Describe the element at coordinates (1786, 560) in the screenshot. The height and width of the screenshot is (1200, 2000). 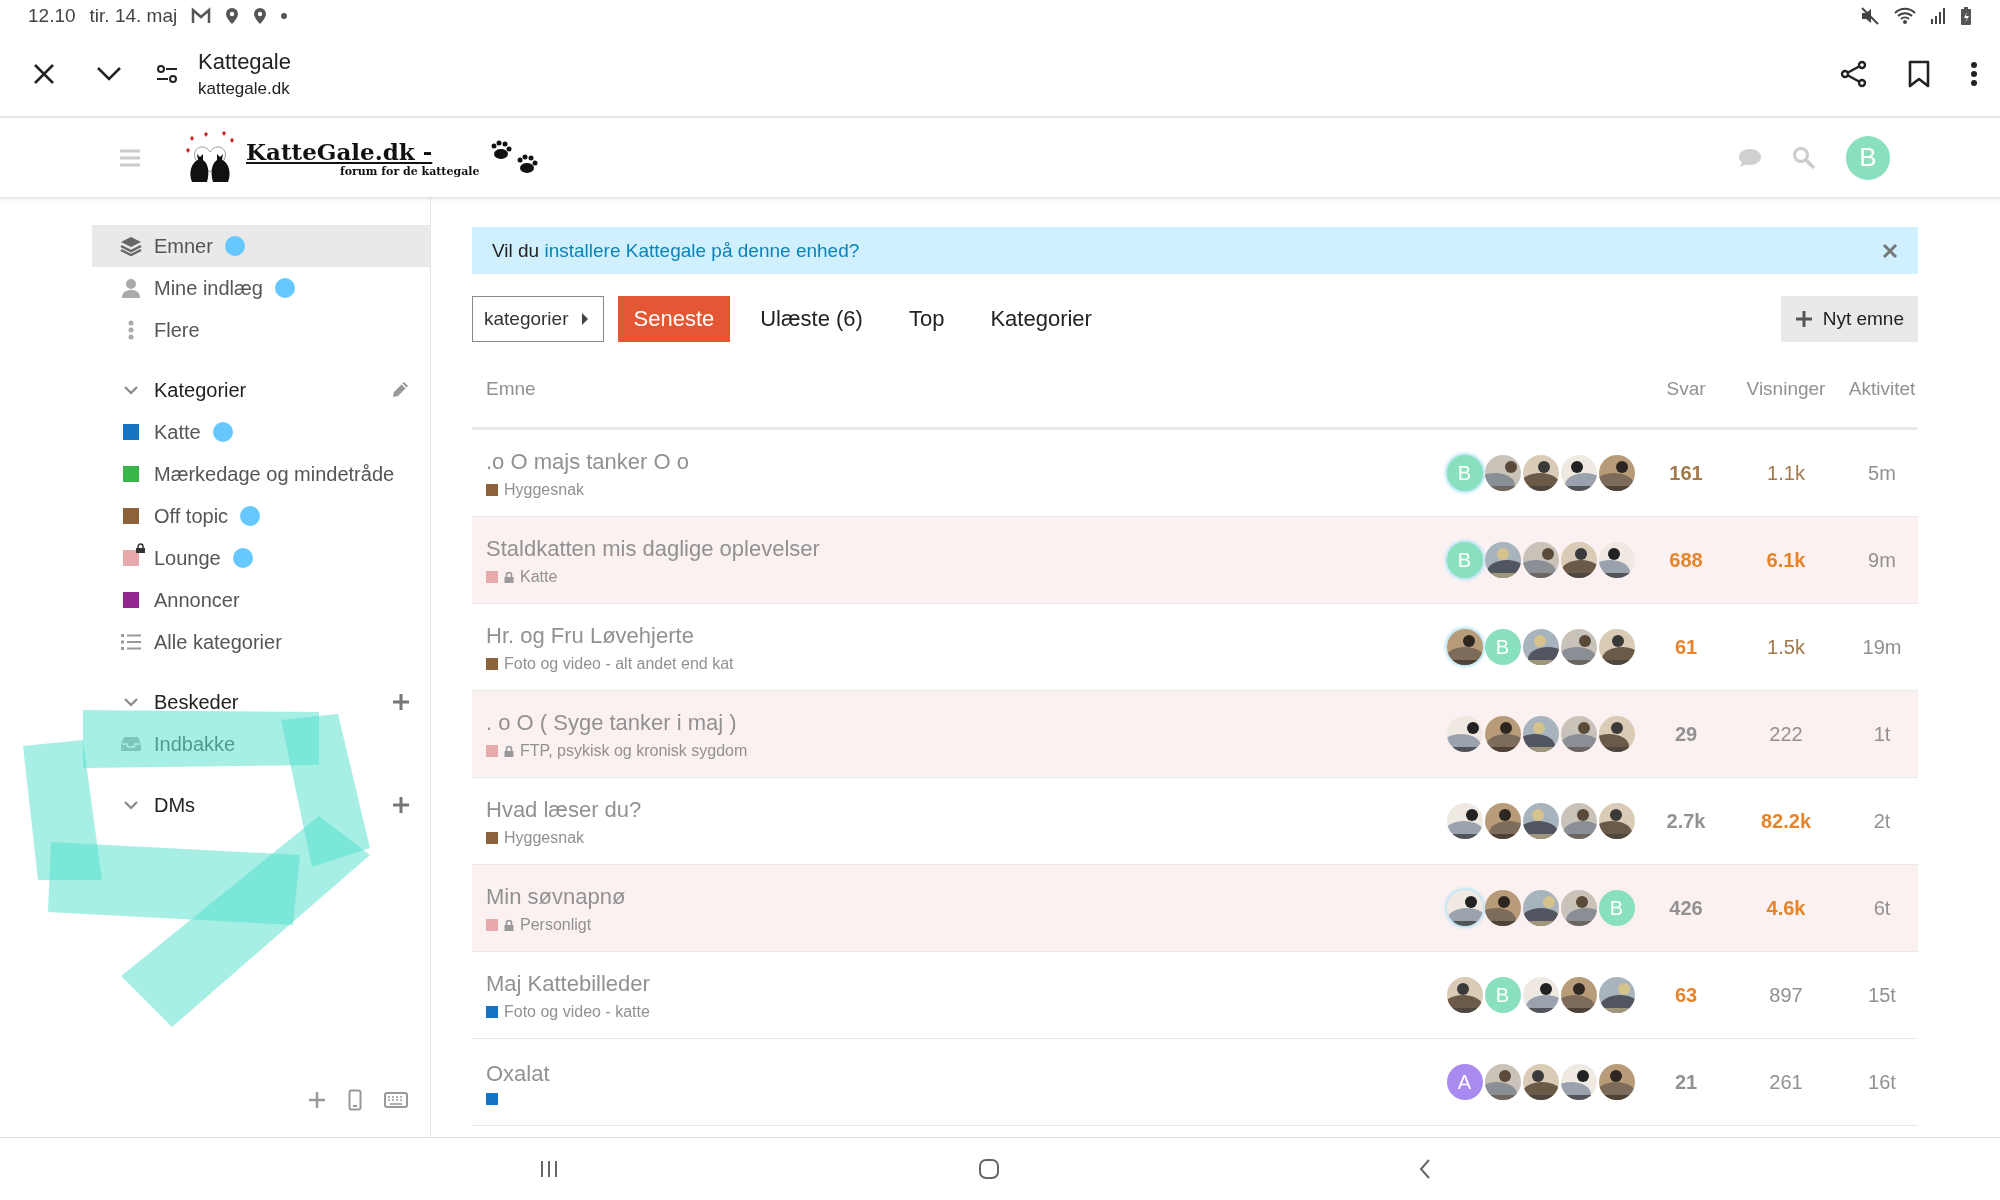
I see `view-count: 6.1k` at that location.